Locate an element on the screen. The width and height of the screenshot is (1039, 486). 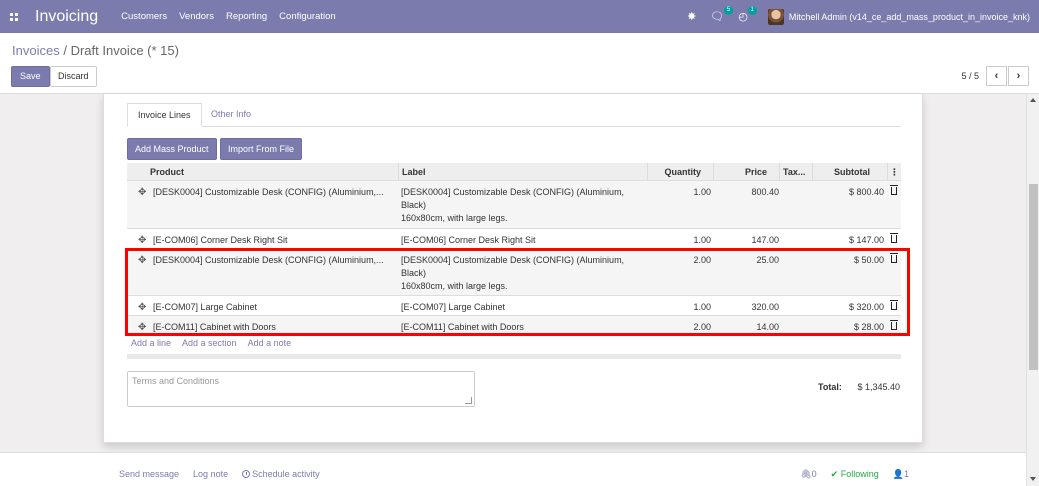
chatter-topbar-right: 🖇0 ✔ Following 👤1 is located at coordinates (854, 474).